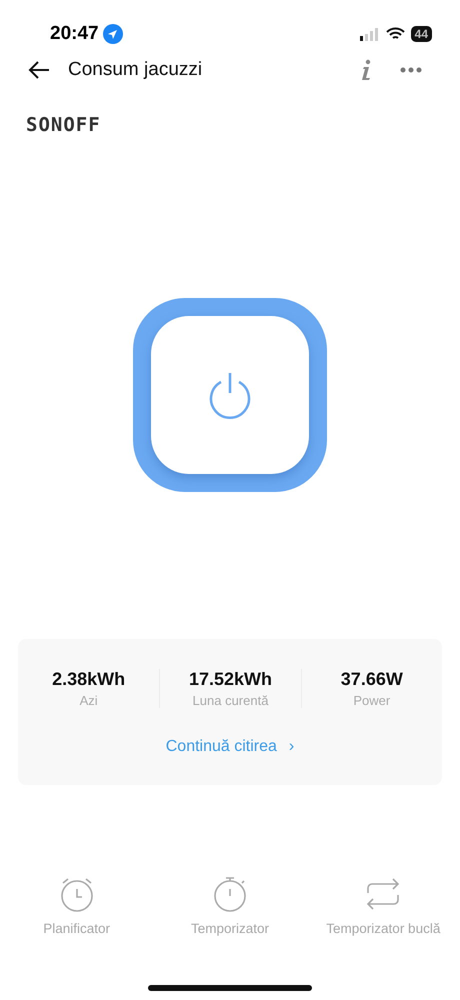  Describe the element at coordinates (371, 679) in the screenshot. I see `stat-value: 37.66W` at that location.